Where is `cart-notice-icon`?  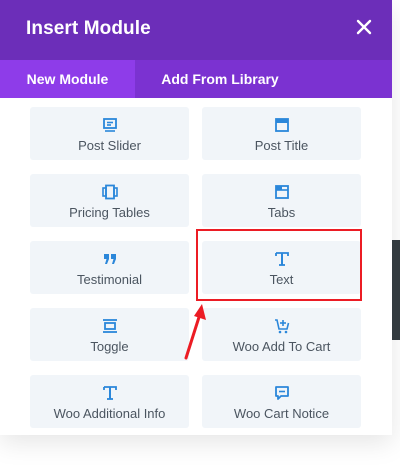 cart-notice-icon is located at coordinates (282, 393).